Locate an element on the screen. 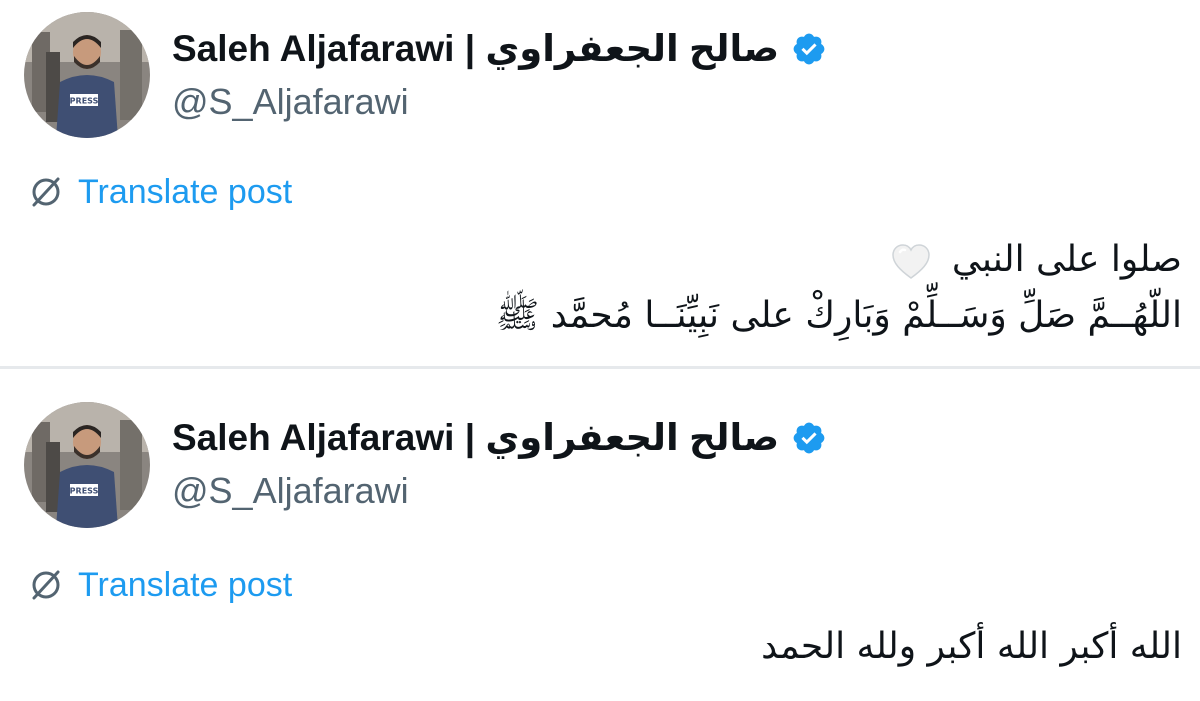 This screenshot has width=1200, height=701. white-heart-icon is located at coordinates (911, 261).